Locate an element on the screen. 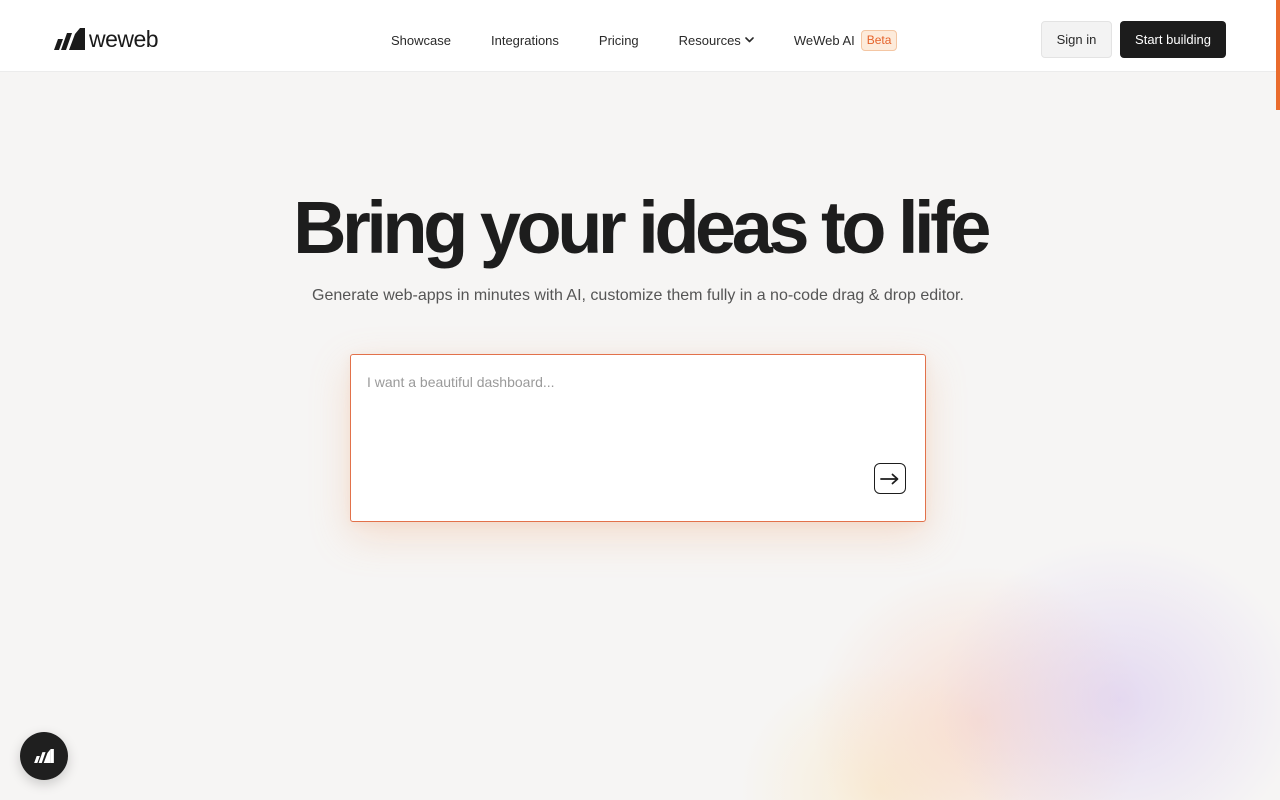 Image resolution: width=1280 pixels, height=800 pixels. nav-resources-label: Resources is located at coordinates (709, 40).